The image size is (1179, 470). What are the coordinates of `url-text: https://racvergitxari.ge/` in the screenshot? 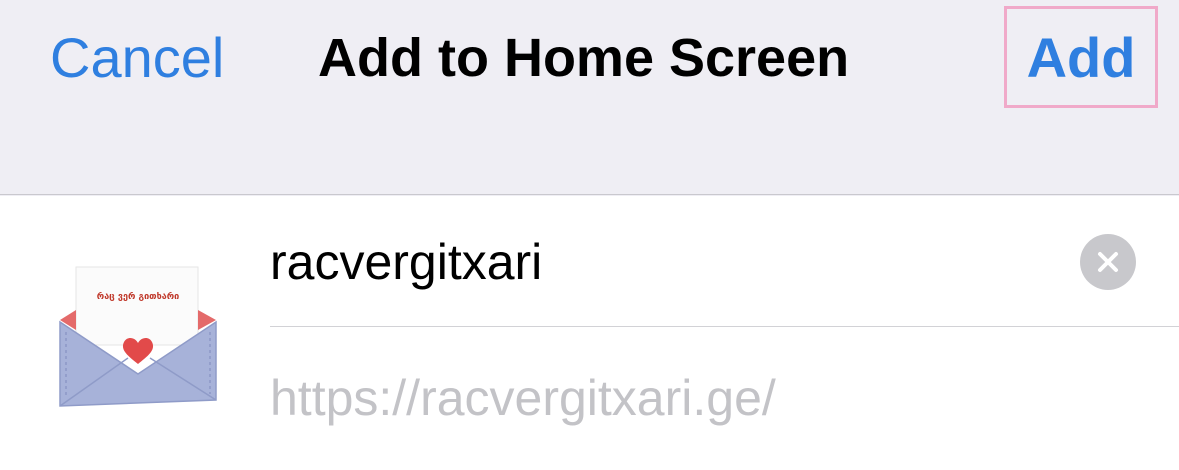 It's located at (523, 398).